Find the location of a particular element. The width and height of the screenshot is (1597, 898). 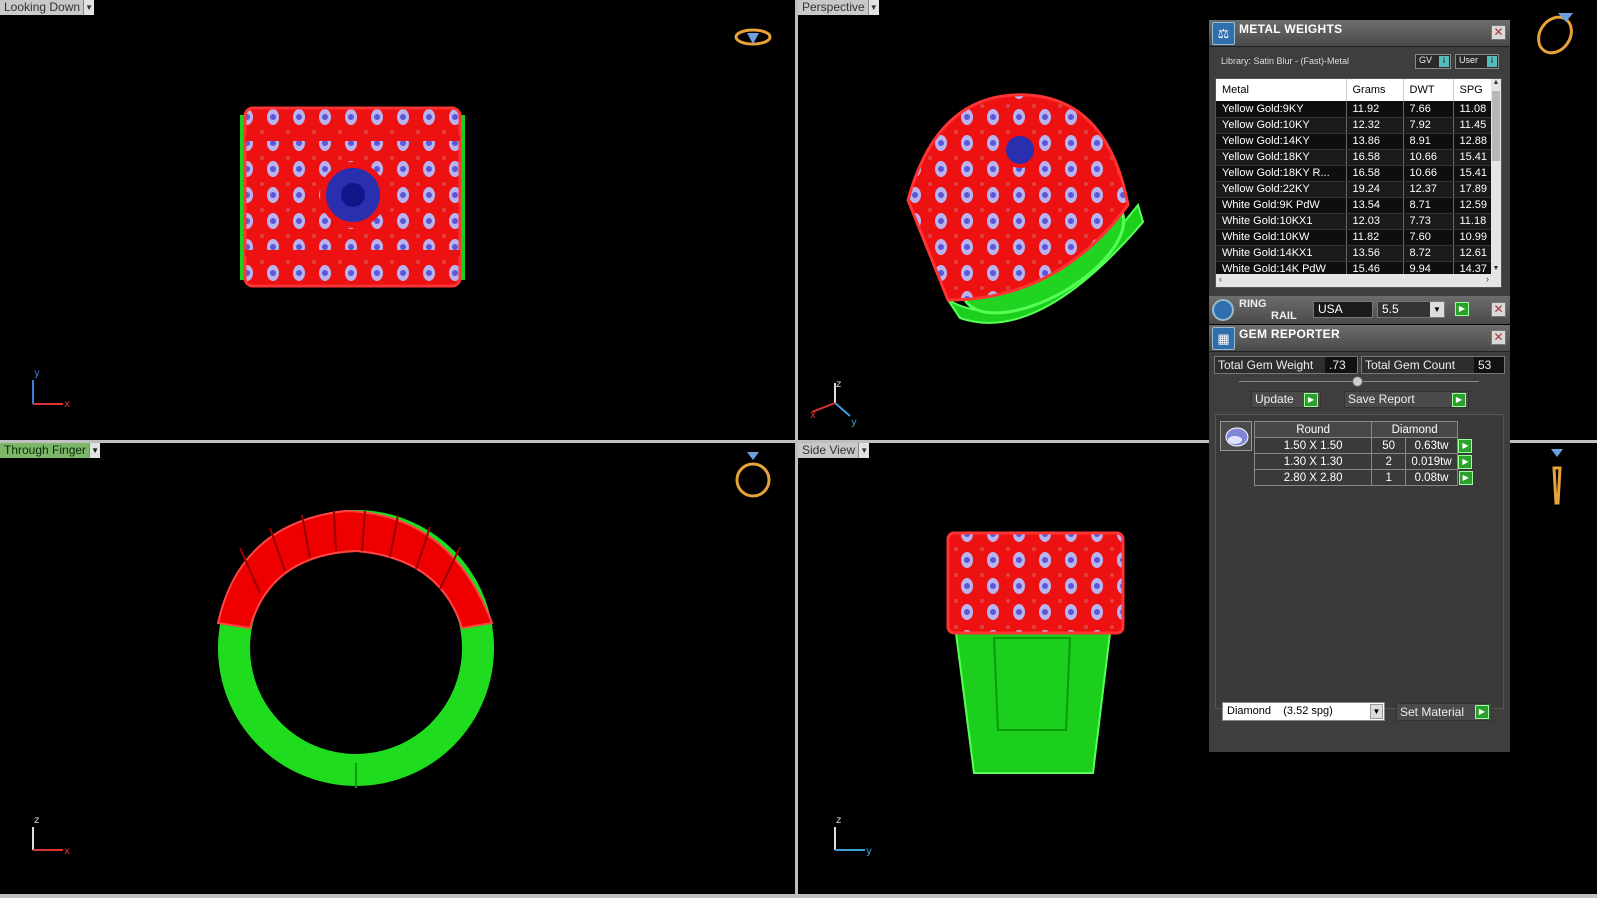

table-header-row: Metal Grams DWT SPG is located at coordinates (1355, 90).